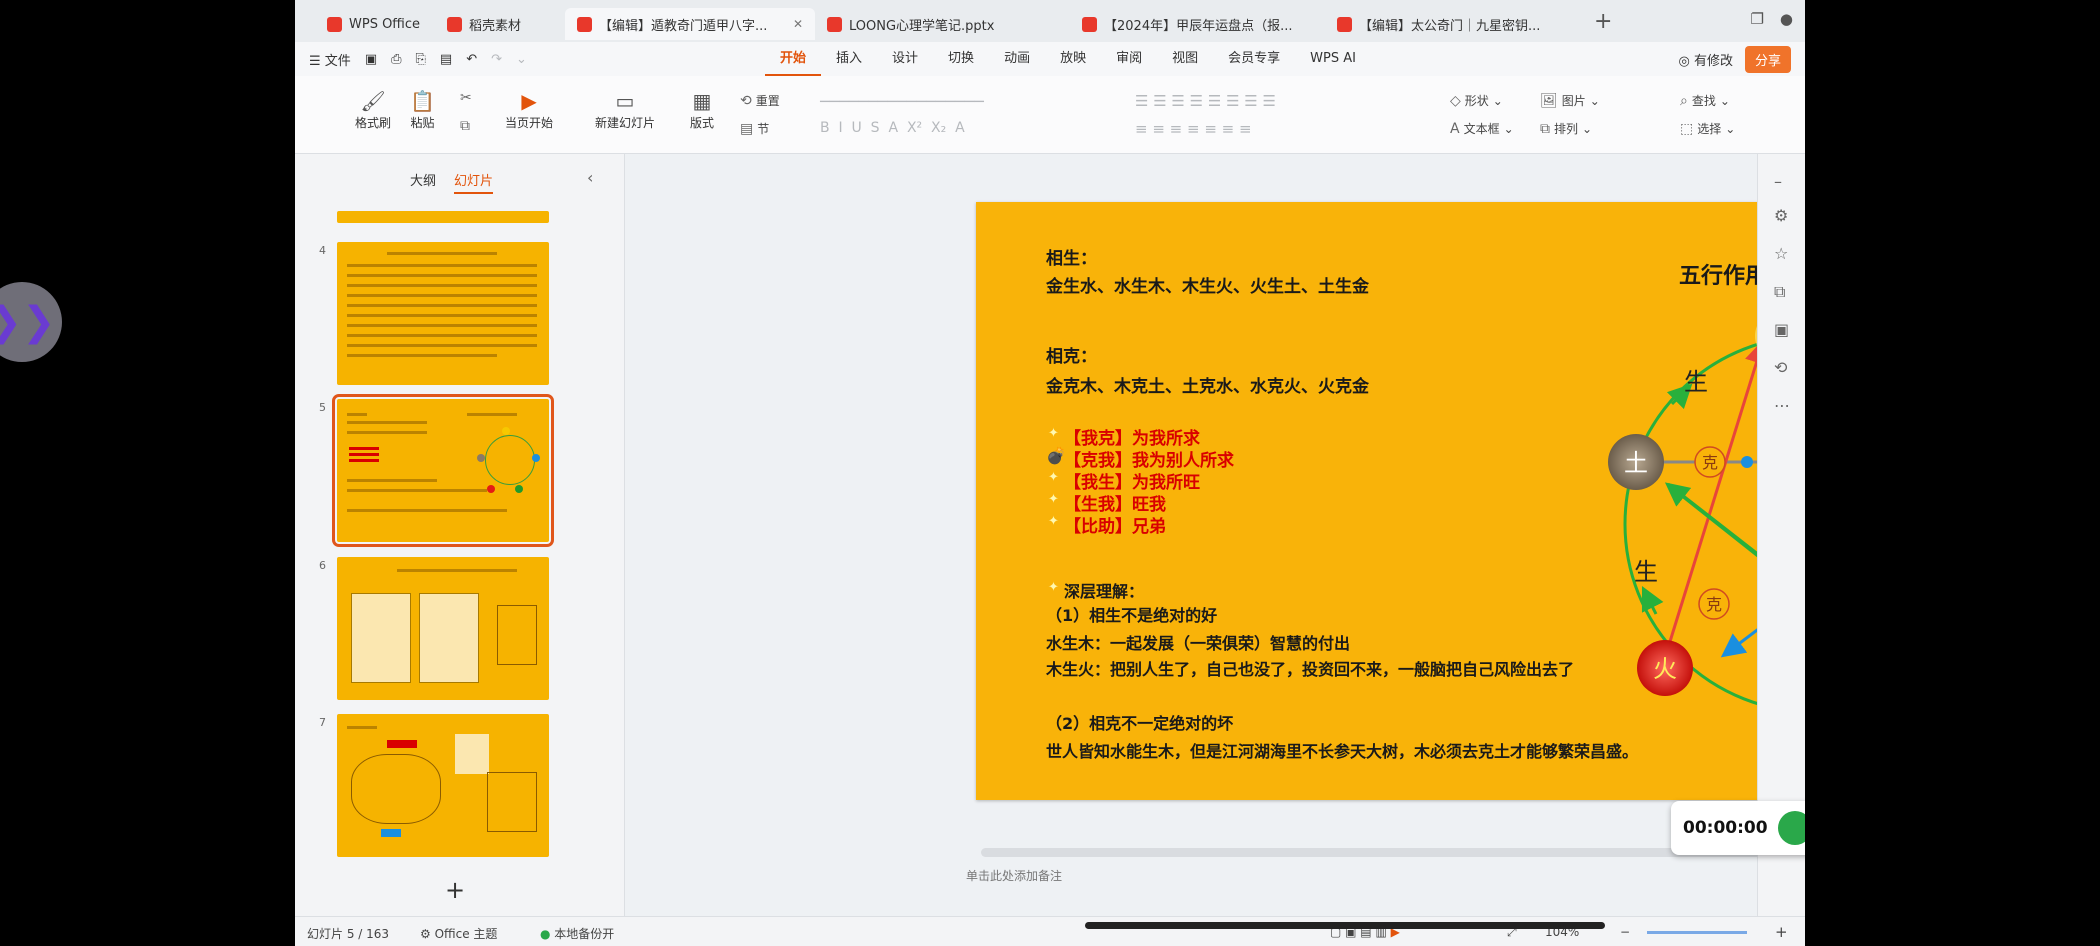 This screenshot has width=2100, height=946. I want to click on format-painter-icon: 🖌, so click(373, 101).